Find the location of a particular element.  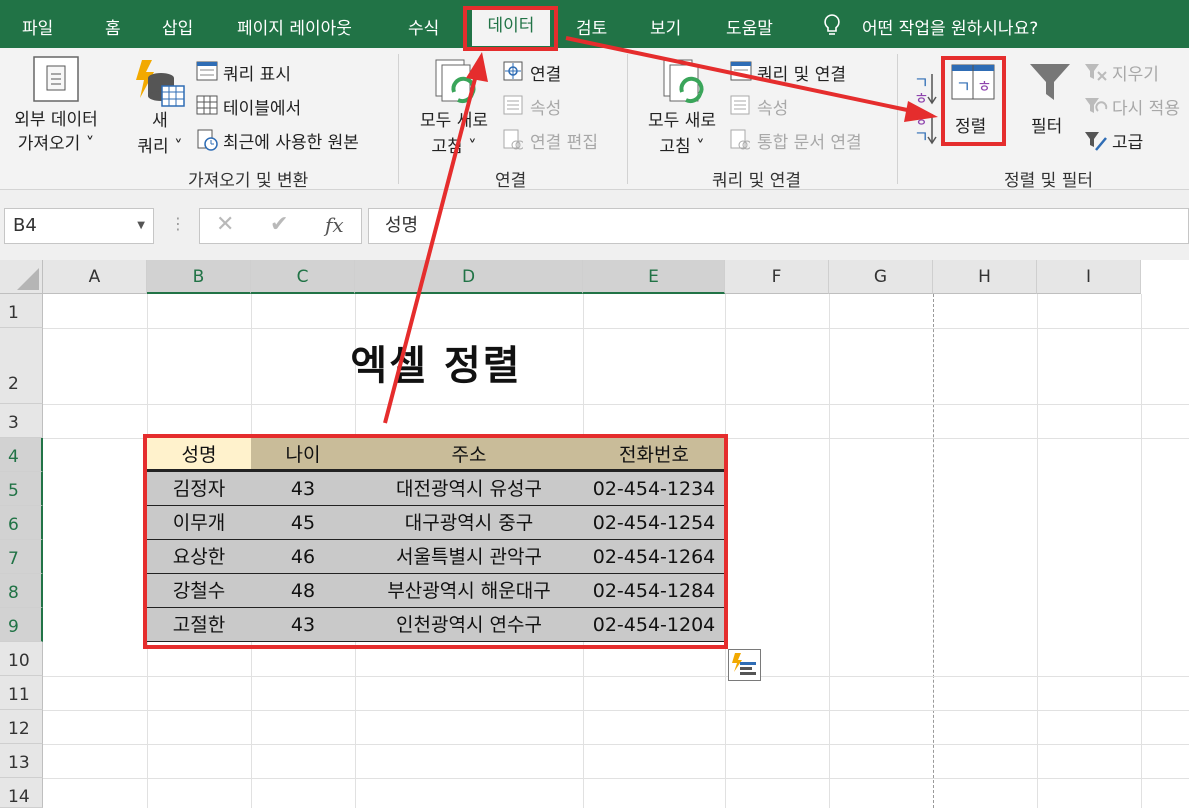

column-header-a: A is located at coordinates (95, 277).